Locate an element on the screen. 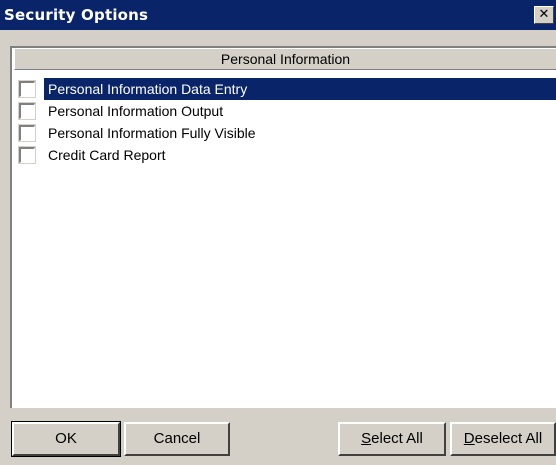 This screenshot has width=556, height=465. deselect-all-label: eselect All is located at coordinates (508, 438).